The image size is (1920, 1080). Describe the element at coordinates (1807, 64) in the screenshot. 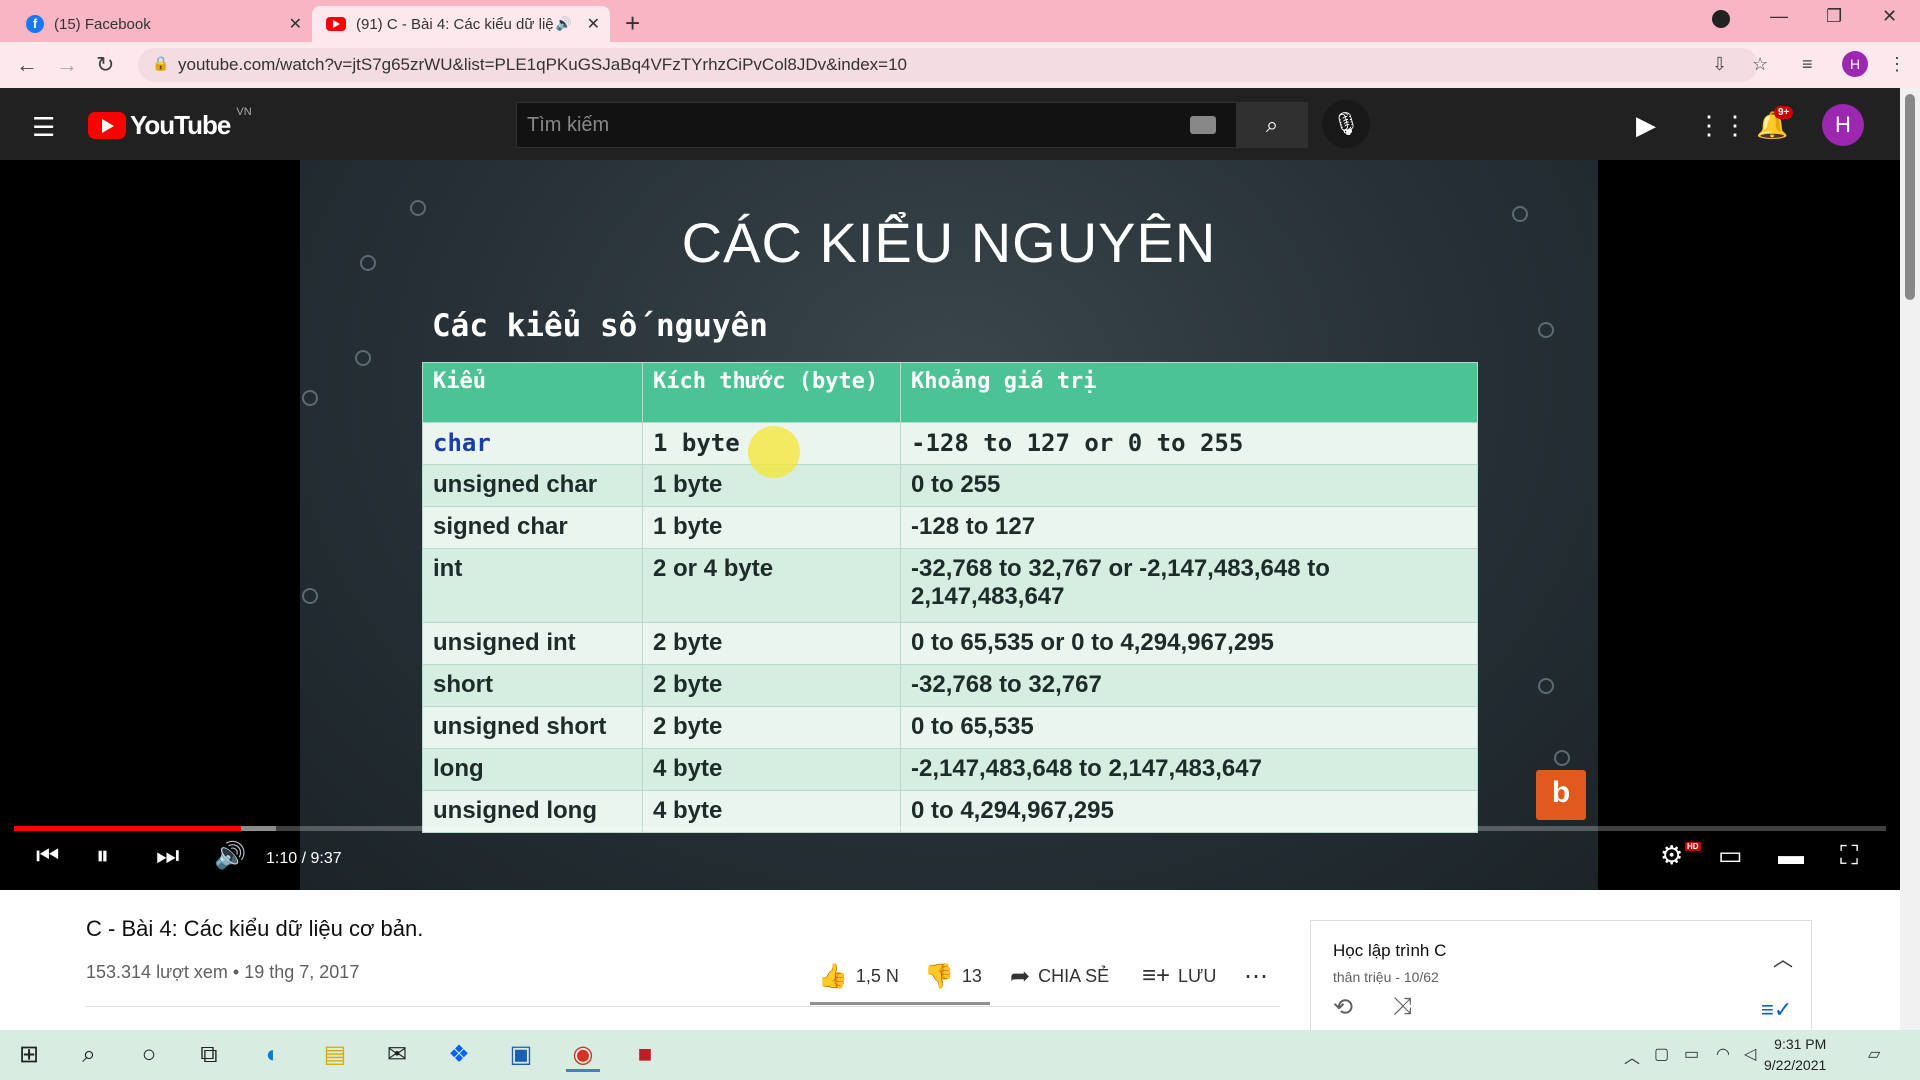

I see `media-control-icon: ≡` at that location.